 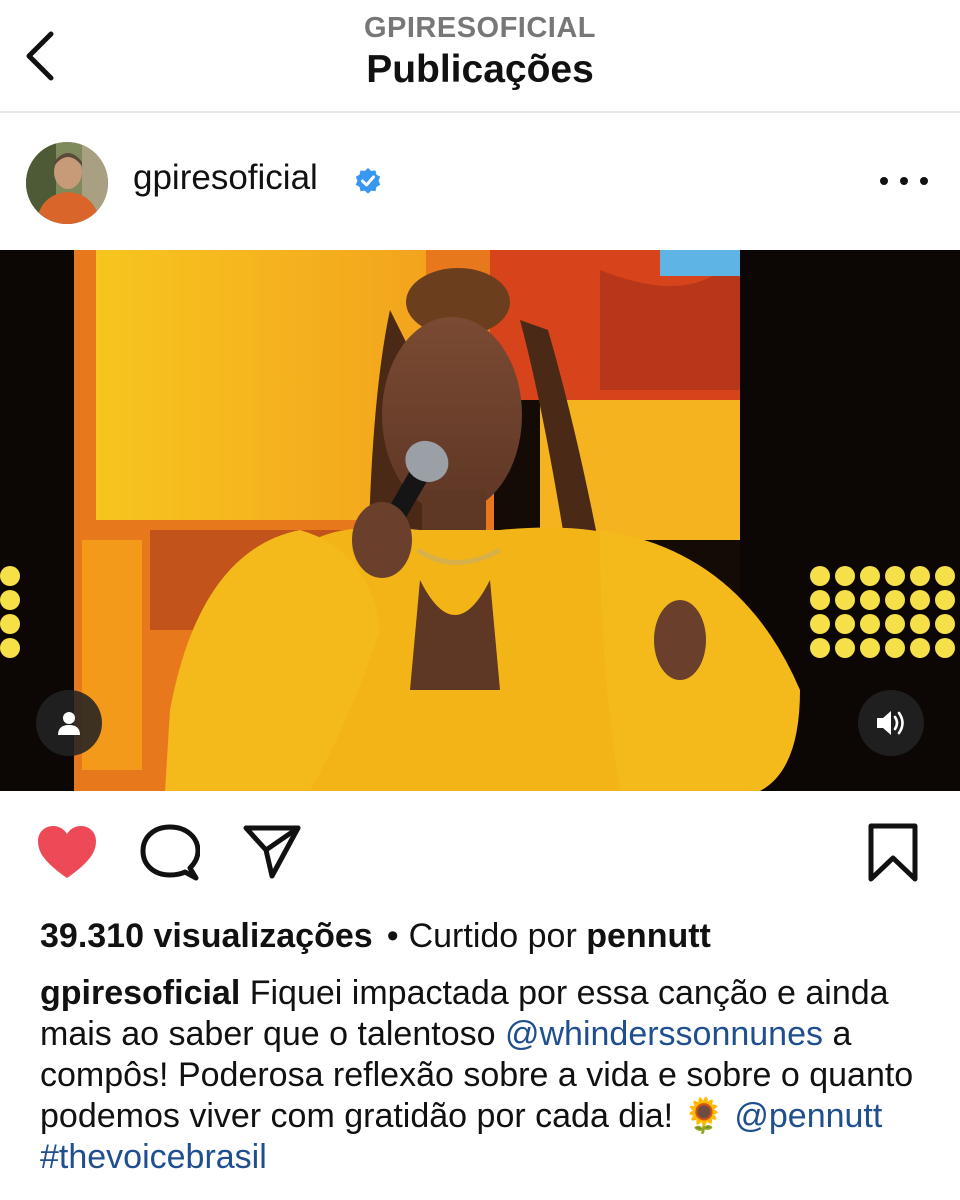 I want to click on post-stats: 39.310 visualizações • Curtido por pennutt, so click(x=490, y=936).